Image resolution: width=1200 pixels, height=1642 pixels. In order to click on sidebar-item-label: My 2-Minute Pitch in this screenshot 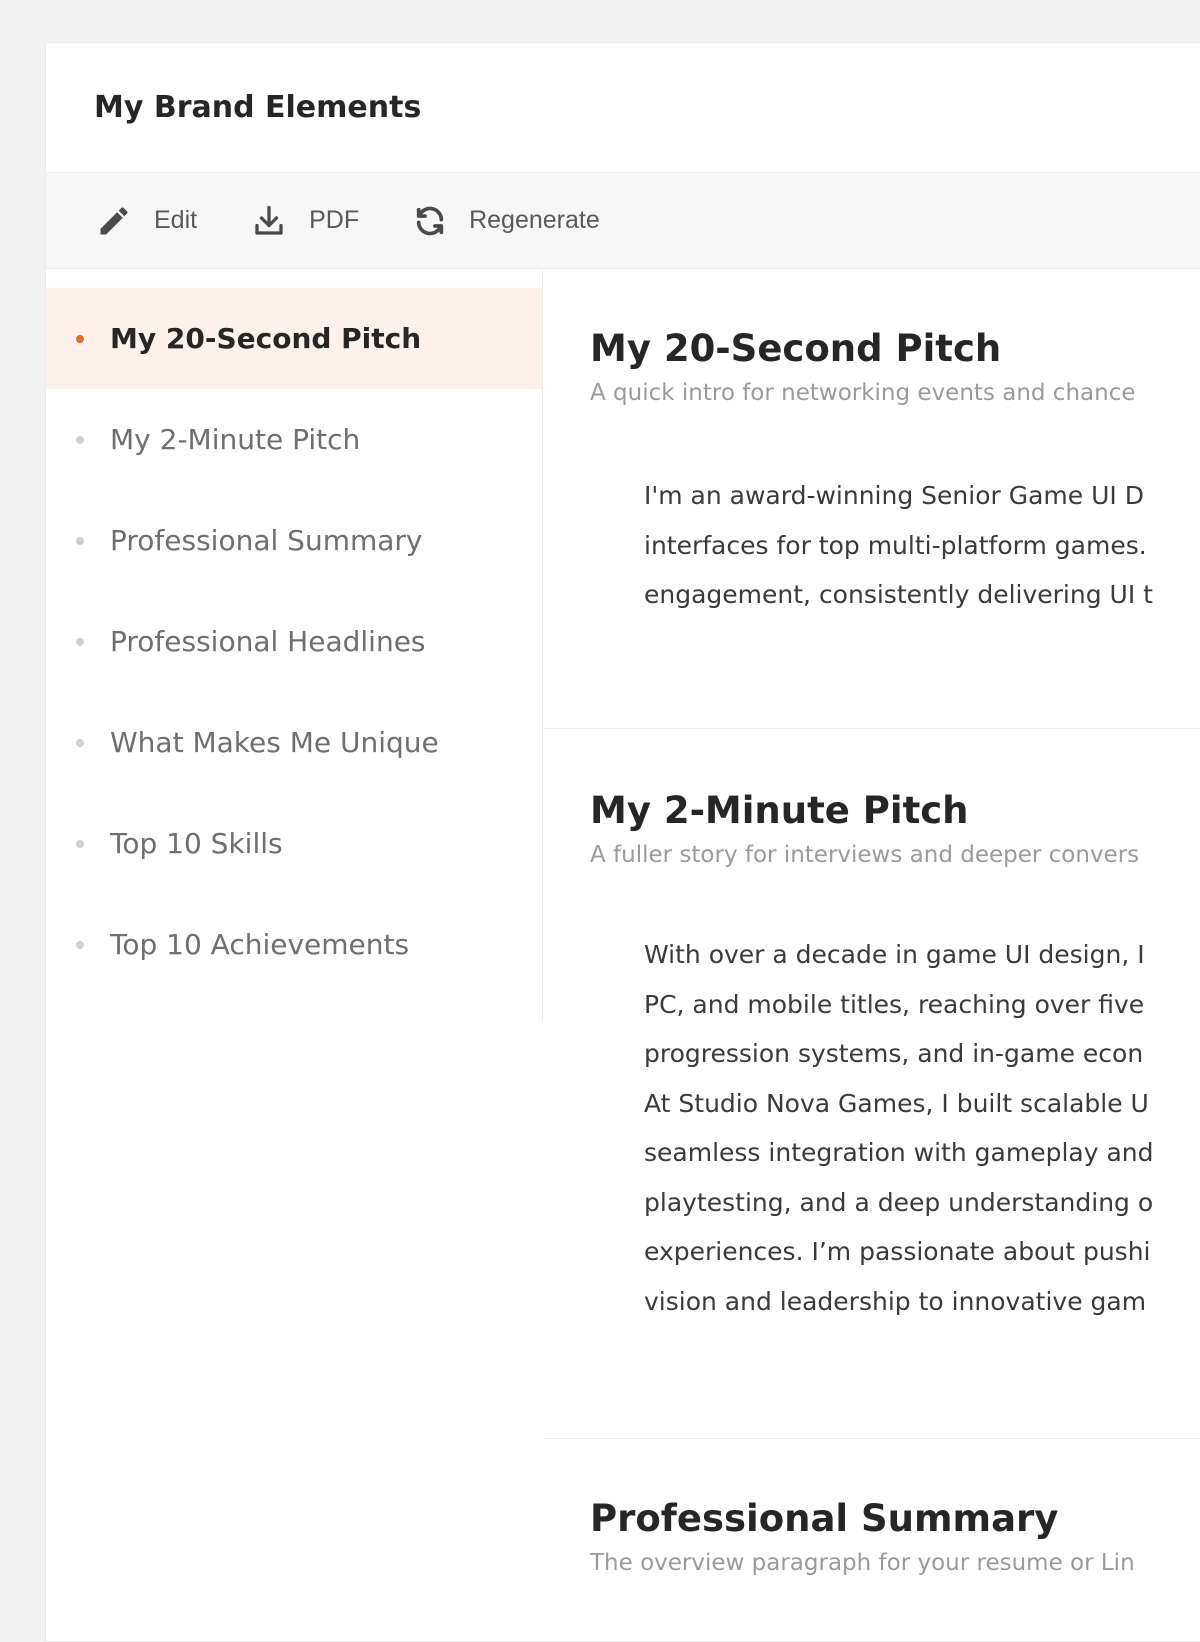, I will do `click(235, 439)`.